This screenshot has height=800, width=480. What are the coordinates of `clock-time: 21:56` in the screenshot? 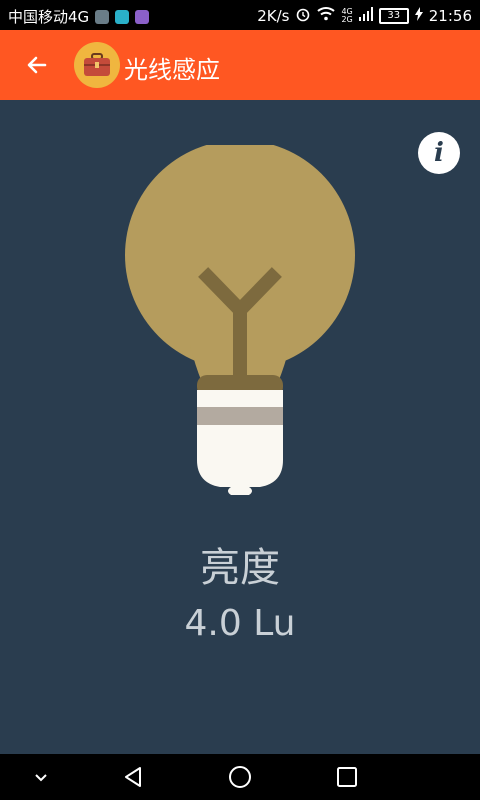 It's located at (450, 16).